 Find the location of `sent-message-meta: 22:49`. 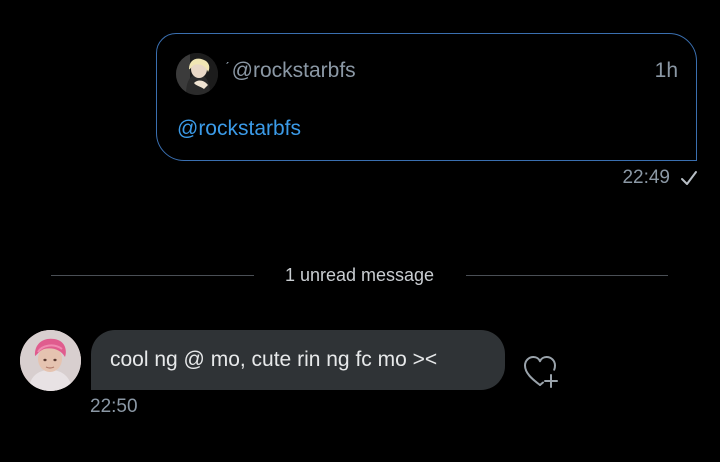

sent-message-meta: 22:49 is located at coordinates (660, 178).